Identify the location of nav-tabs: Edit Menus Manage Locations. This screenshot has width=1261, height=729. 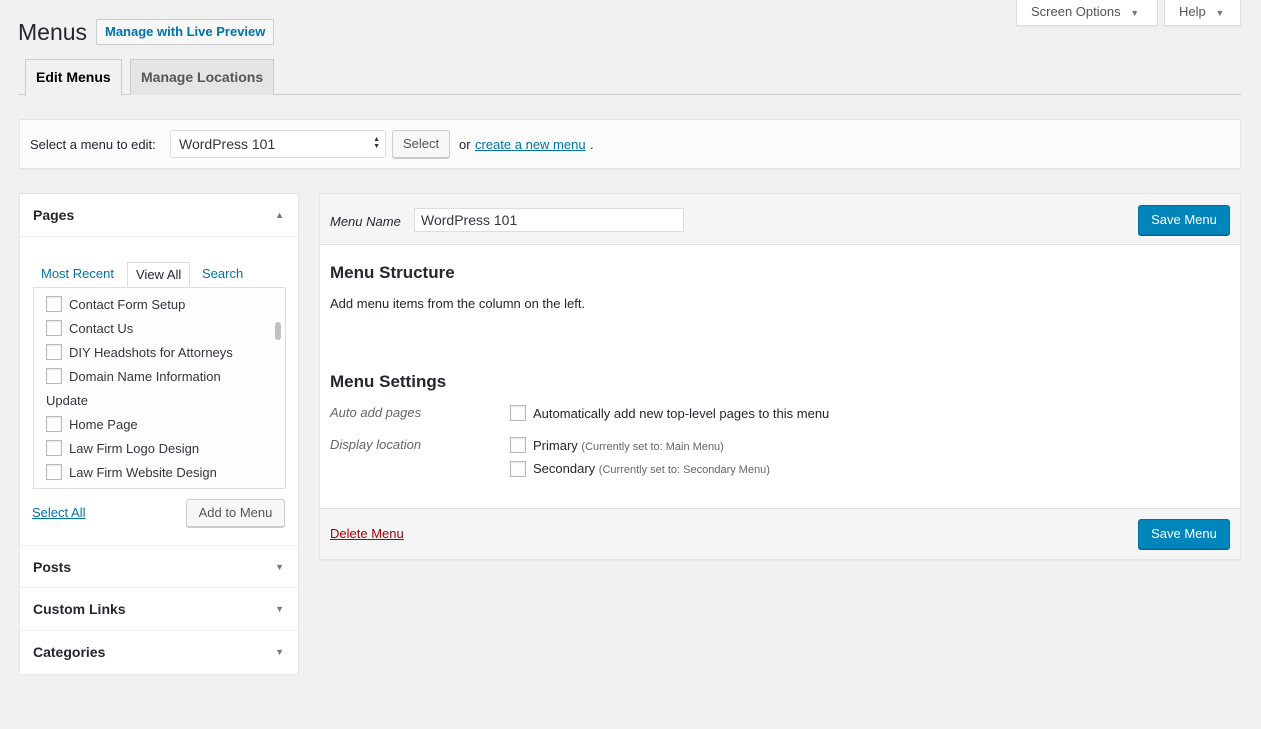
(629, 77).